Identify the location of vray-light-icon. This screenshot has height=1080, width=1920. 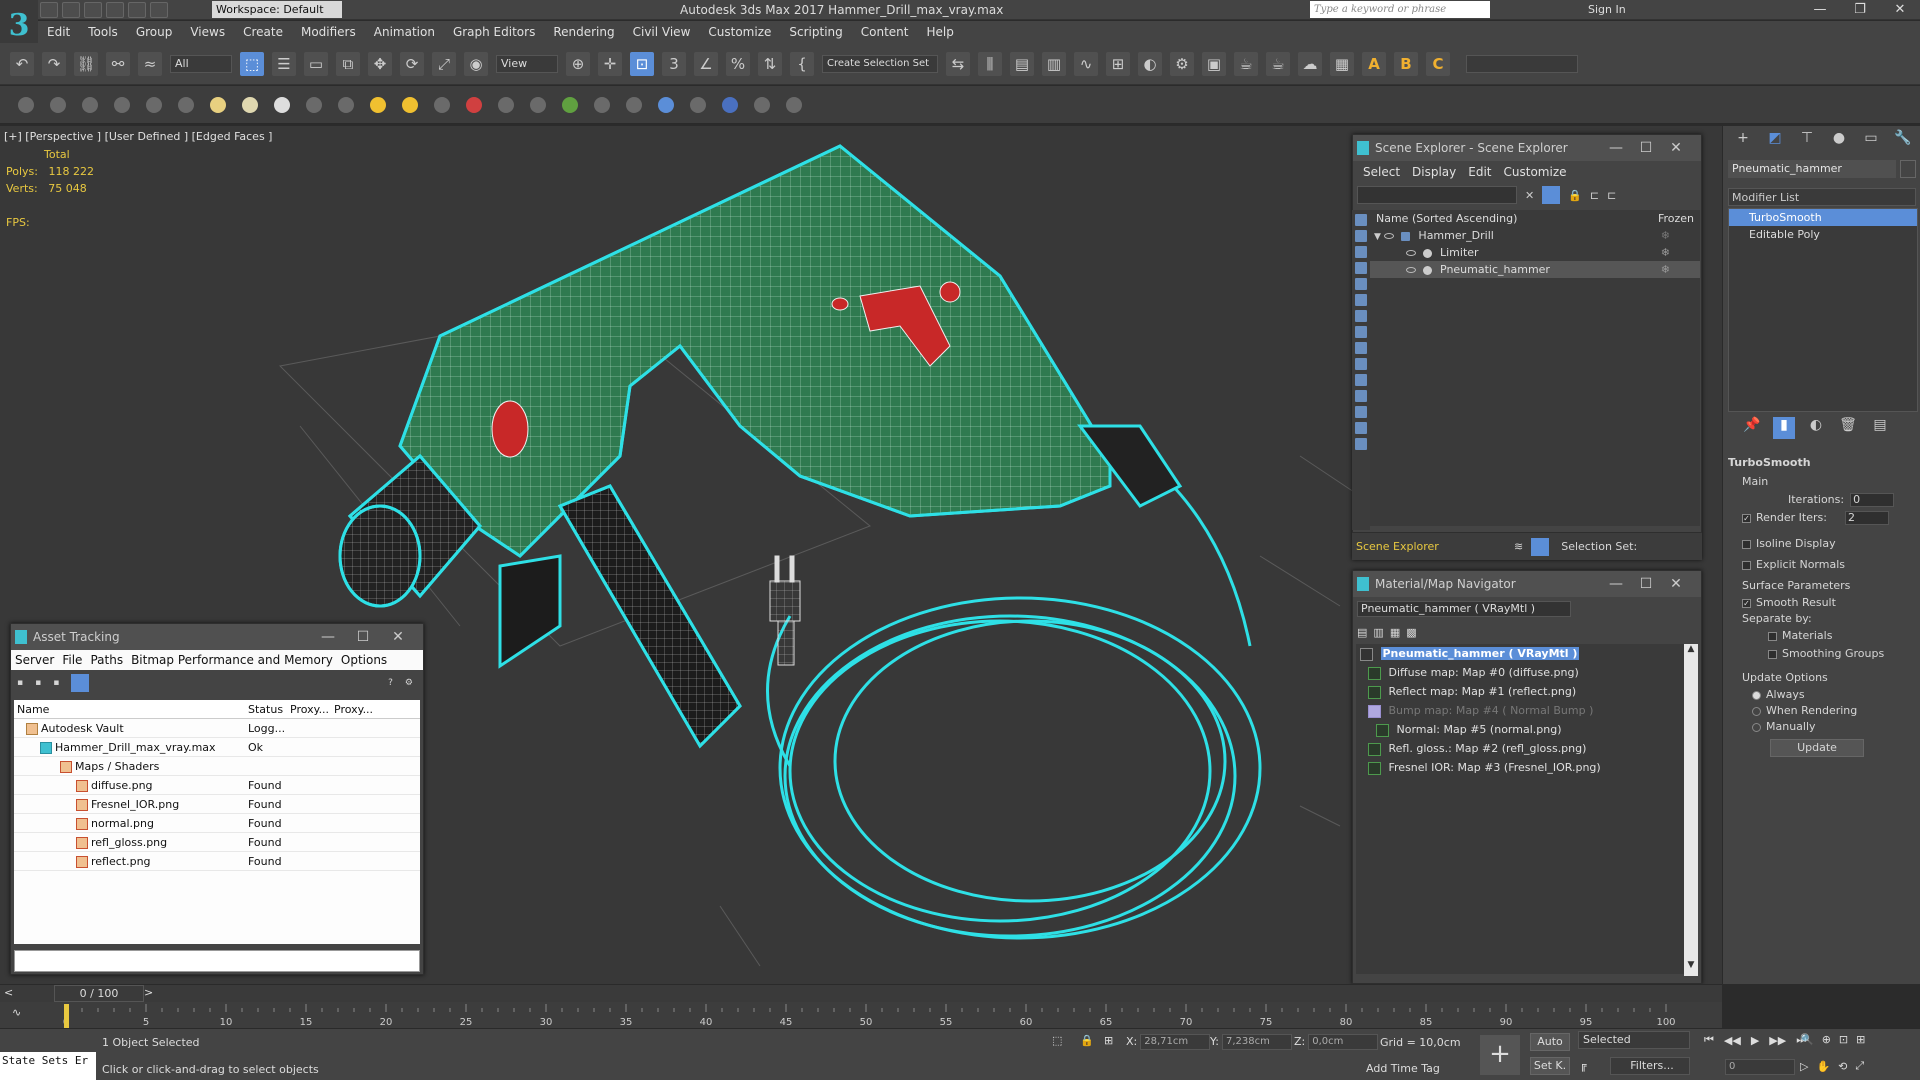
(154, 104).